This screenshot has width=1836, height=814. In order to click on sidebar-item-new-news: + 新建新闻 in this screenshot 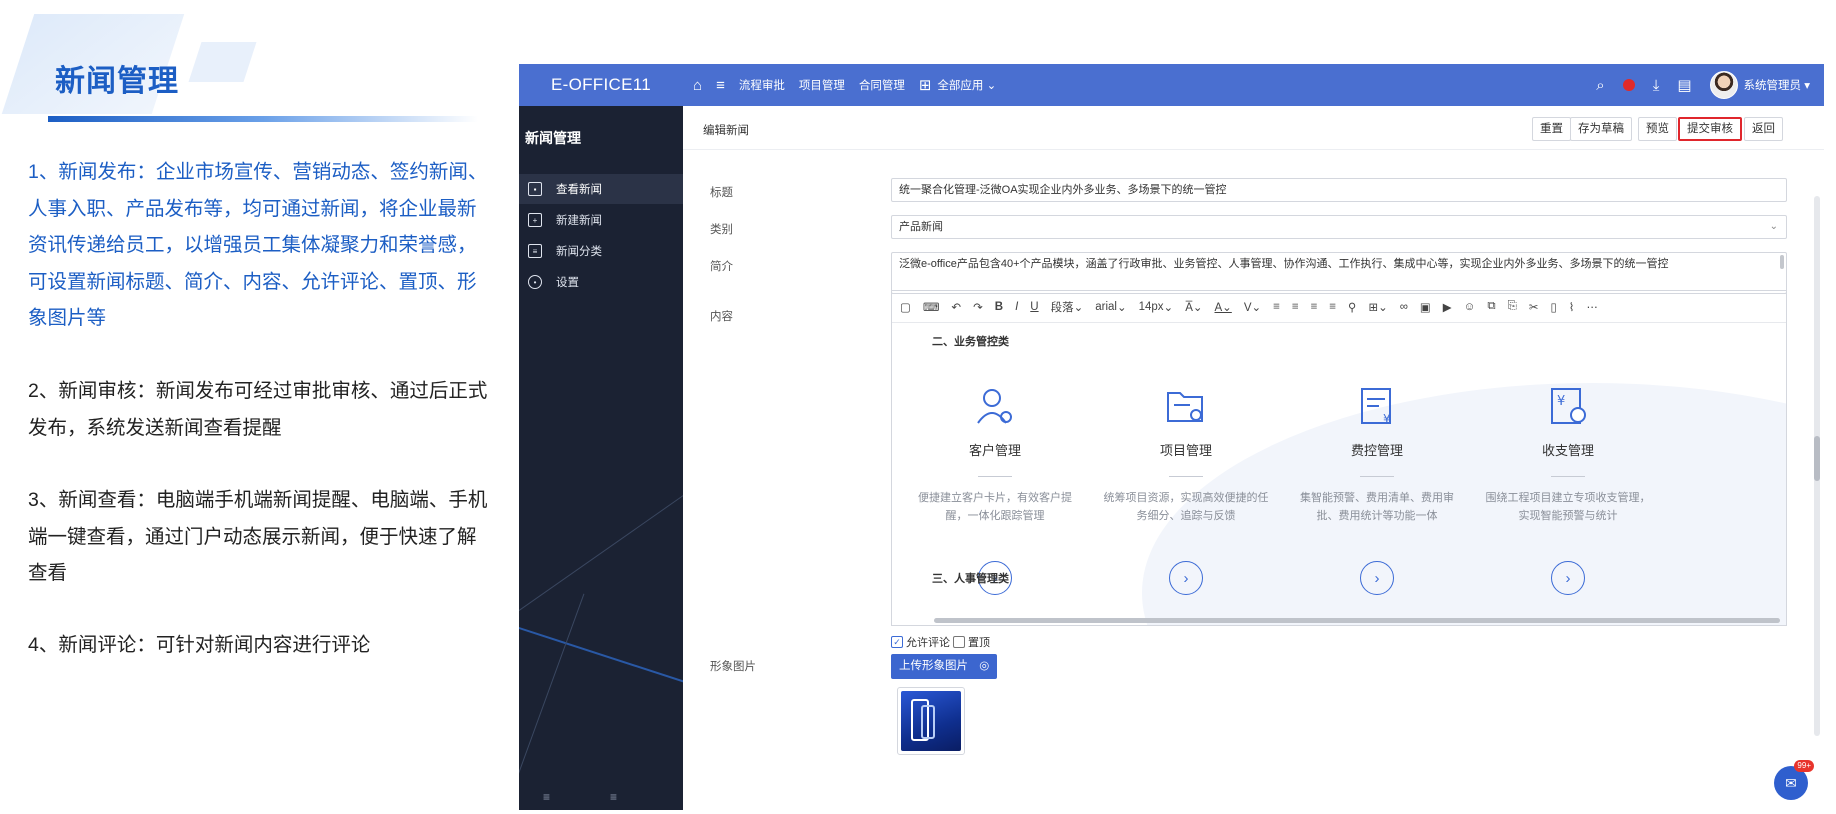, I will do `click(601, 220)`.